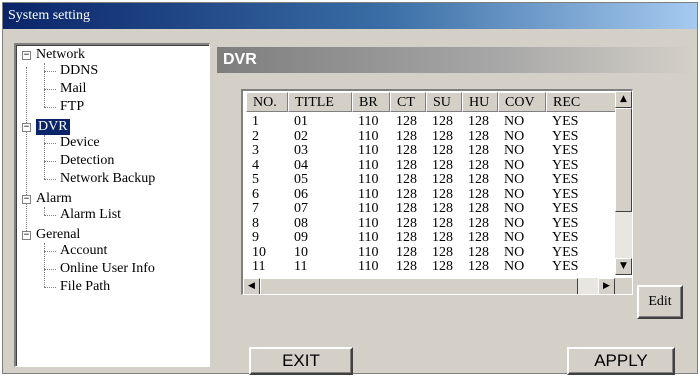 The image size is (700, 376). What do you see at coordinates (623, 286) in the screenshot?
I see `scroll-corner` at bounding box center [623, 286].